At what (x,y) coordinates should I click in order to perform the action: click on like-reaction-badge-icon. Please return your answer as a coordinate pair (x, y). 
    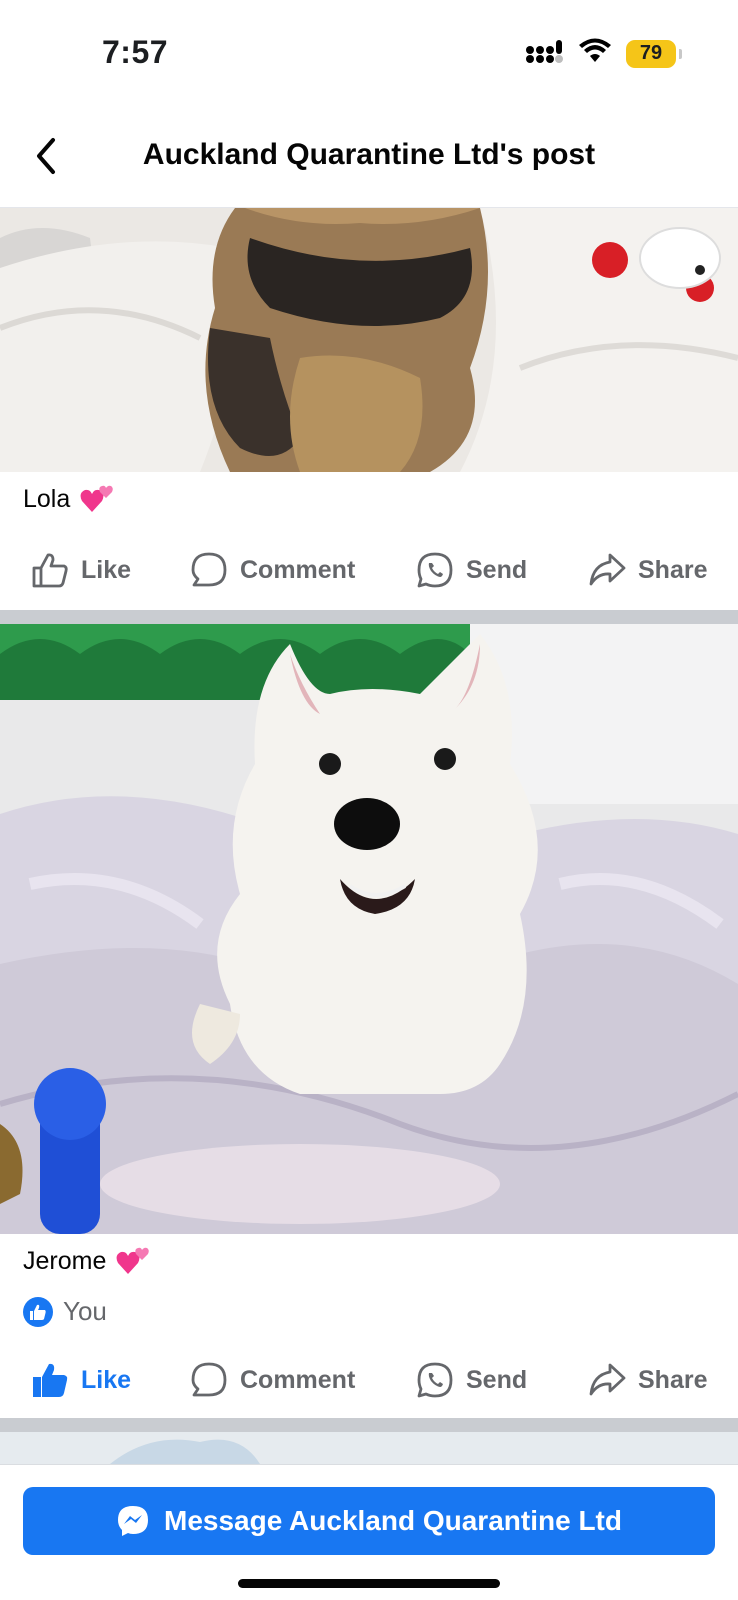
    Looking at the image, I should click on (38, 1311).